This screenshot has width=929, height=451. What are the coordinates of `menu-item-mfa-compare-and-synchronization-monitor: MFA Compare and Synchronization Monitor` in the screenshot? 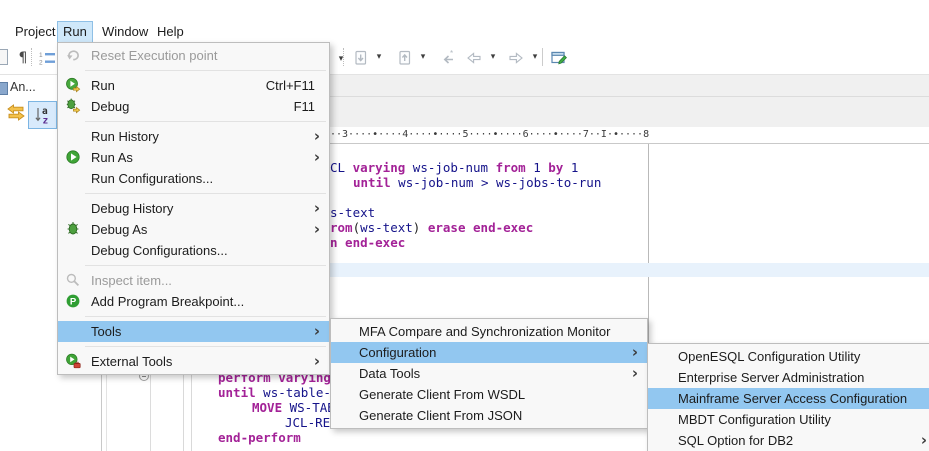 It's located at (489, 331).